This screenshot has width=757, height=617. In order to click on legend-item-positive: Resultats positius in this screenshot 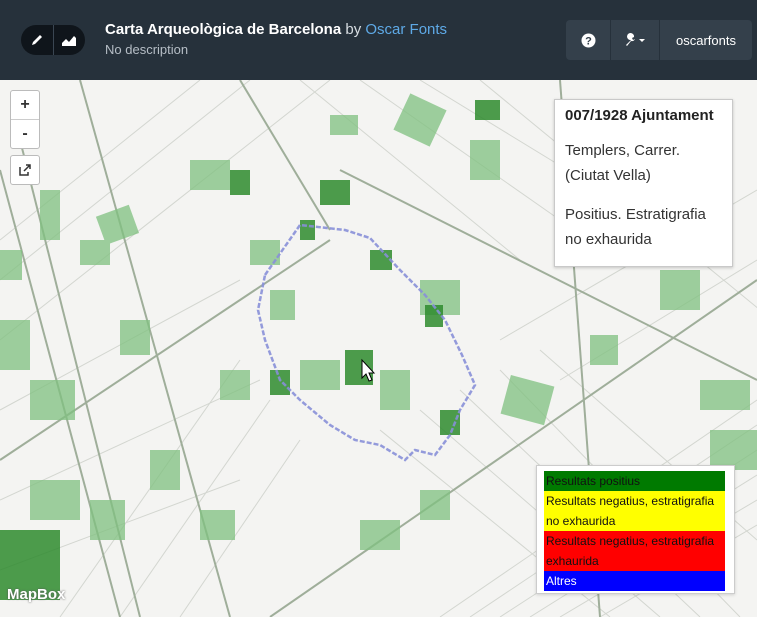, I will do `click(634, 481)`.